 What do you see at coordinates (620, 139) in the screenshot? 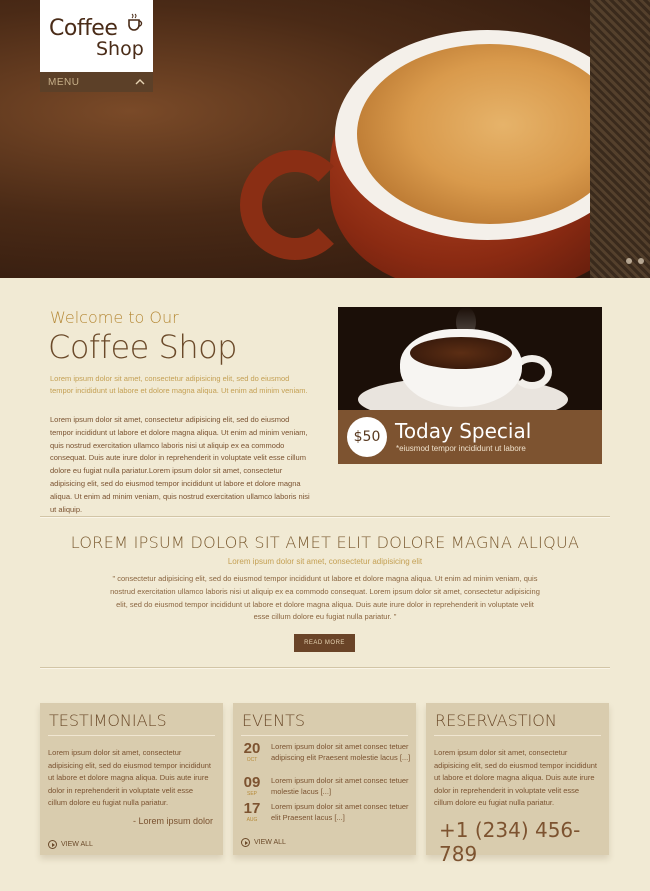
I see `hero-burlap` at bounding box center [620, 139].